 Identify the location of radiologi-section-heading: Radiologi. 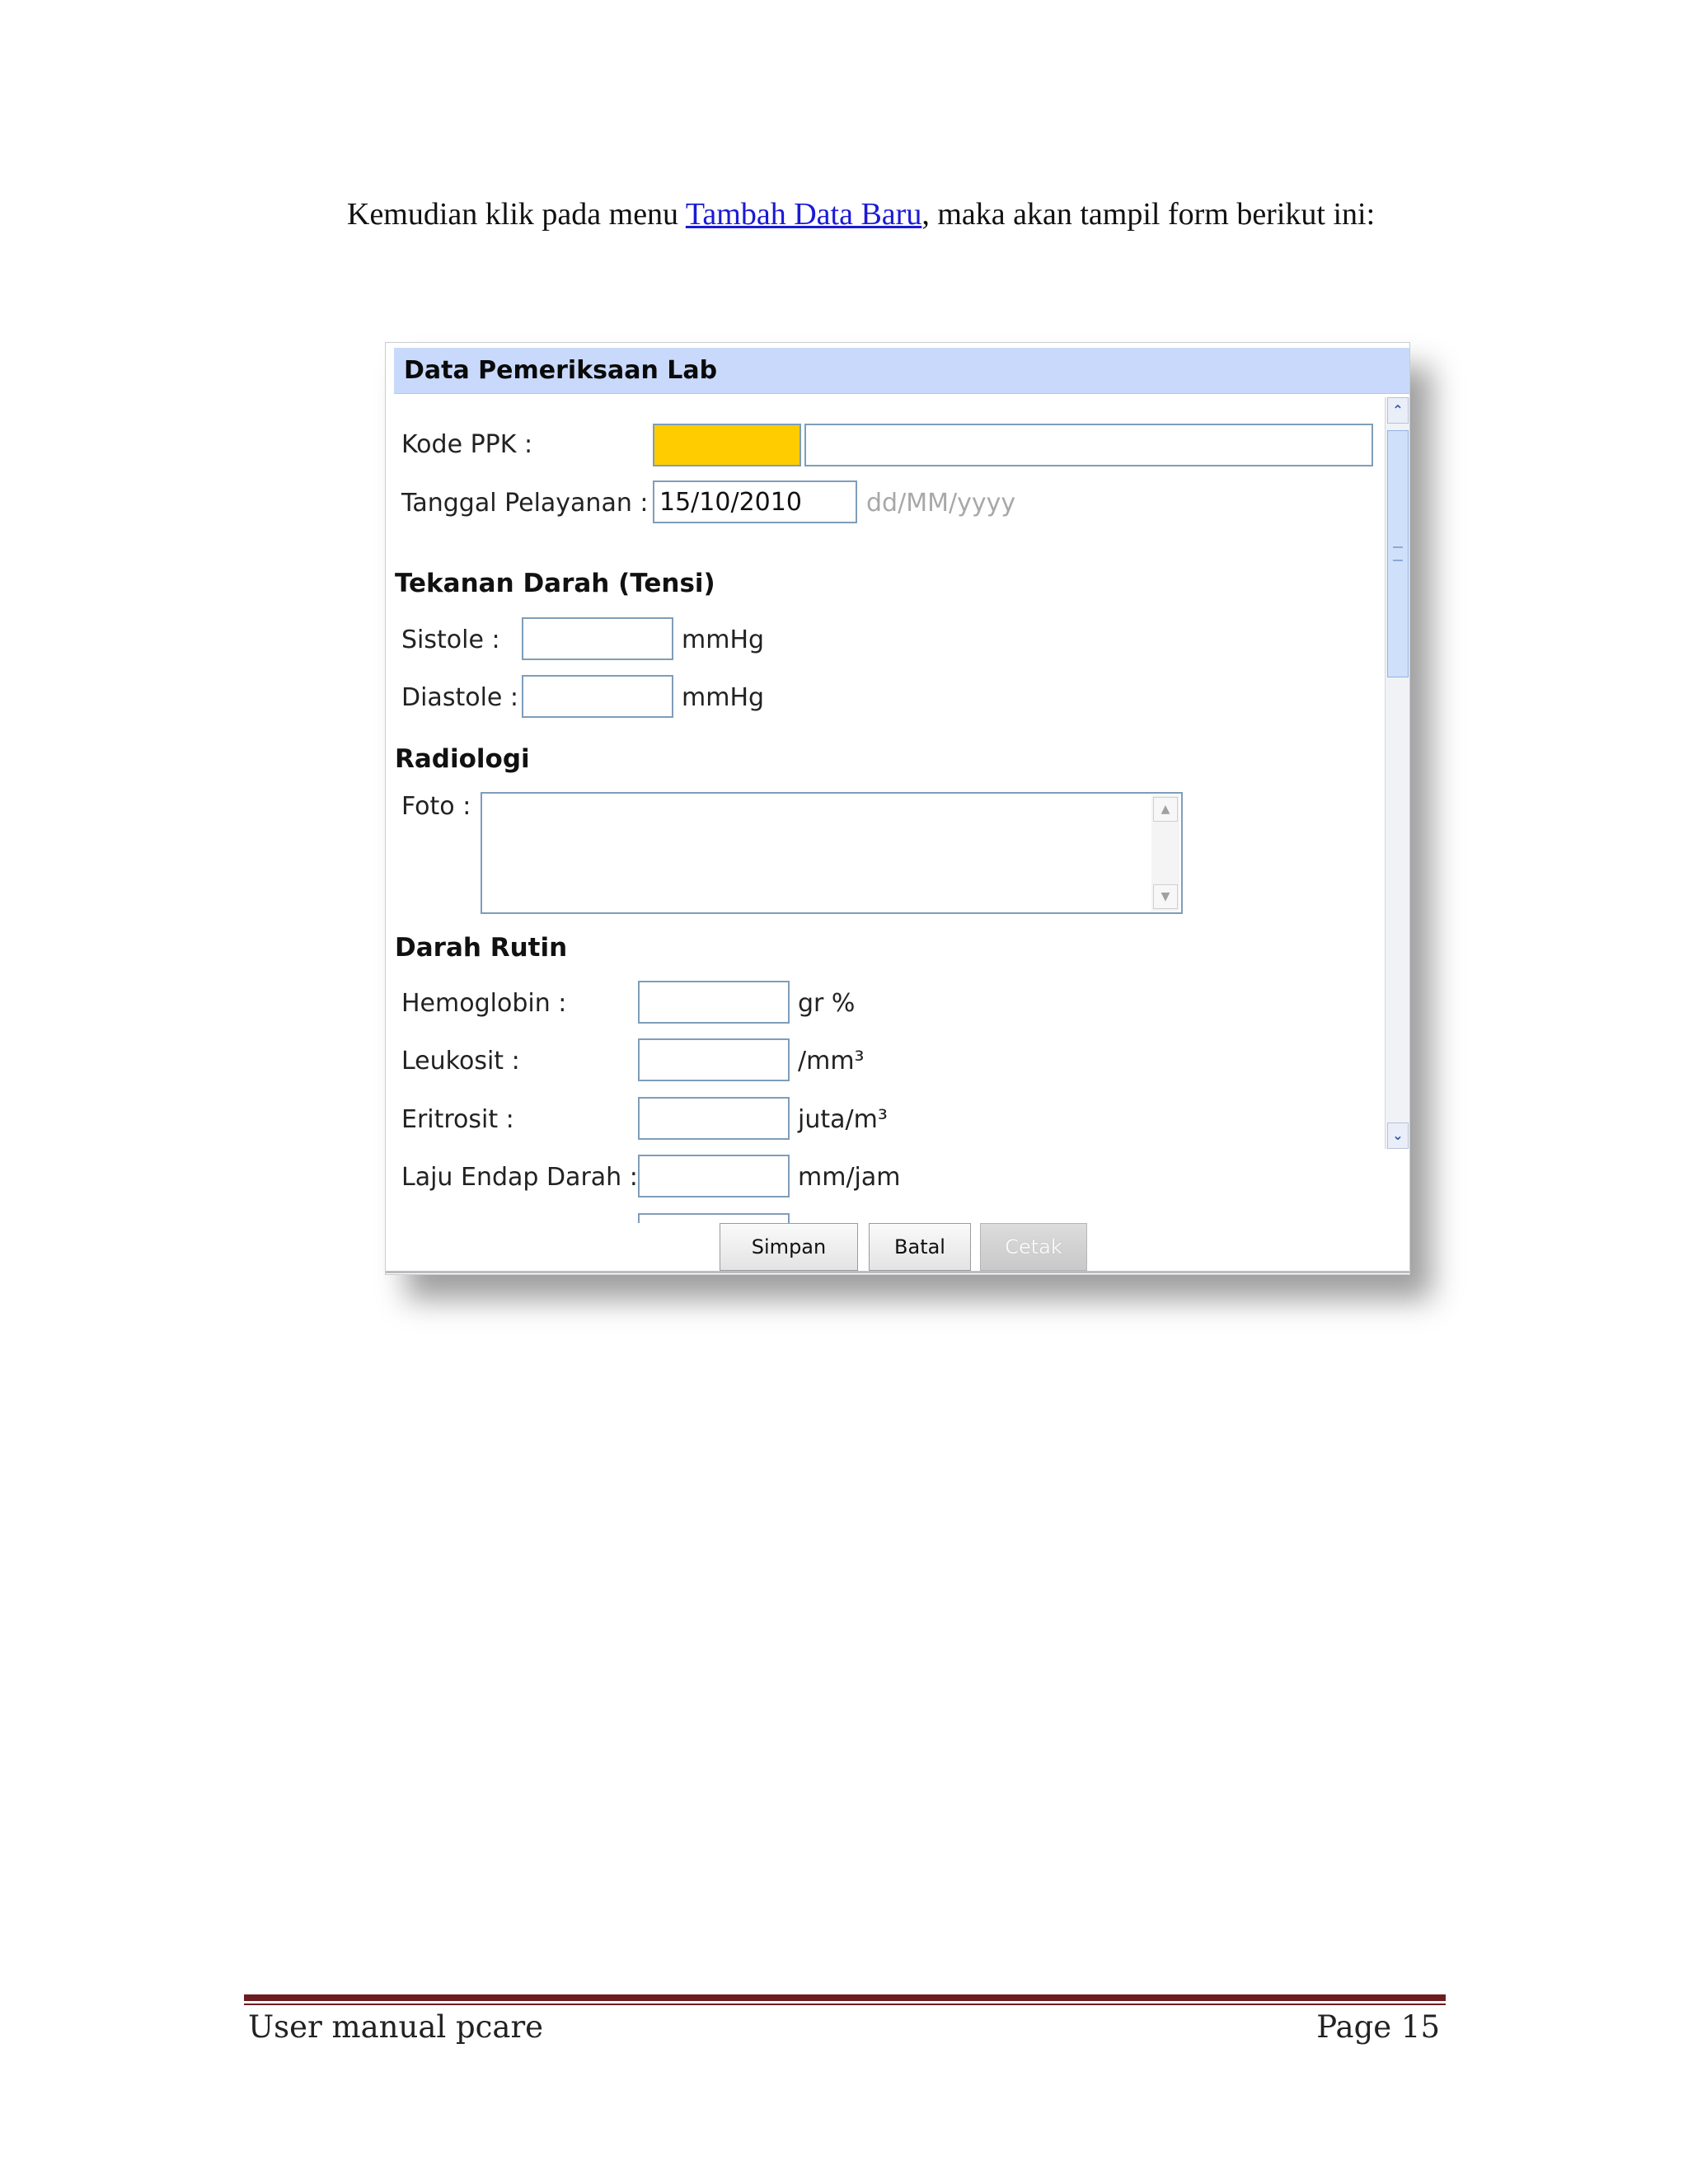
(463, 759).